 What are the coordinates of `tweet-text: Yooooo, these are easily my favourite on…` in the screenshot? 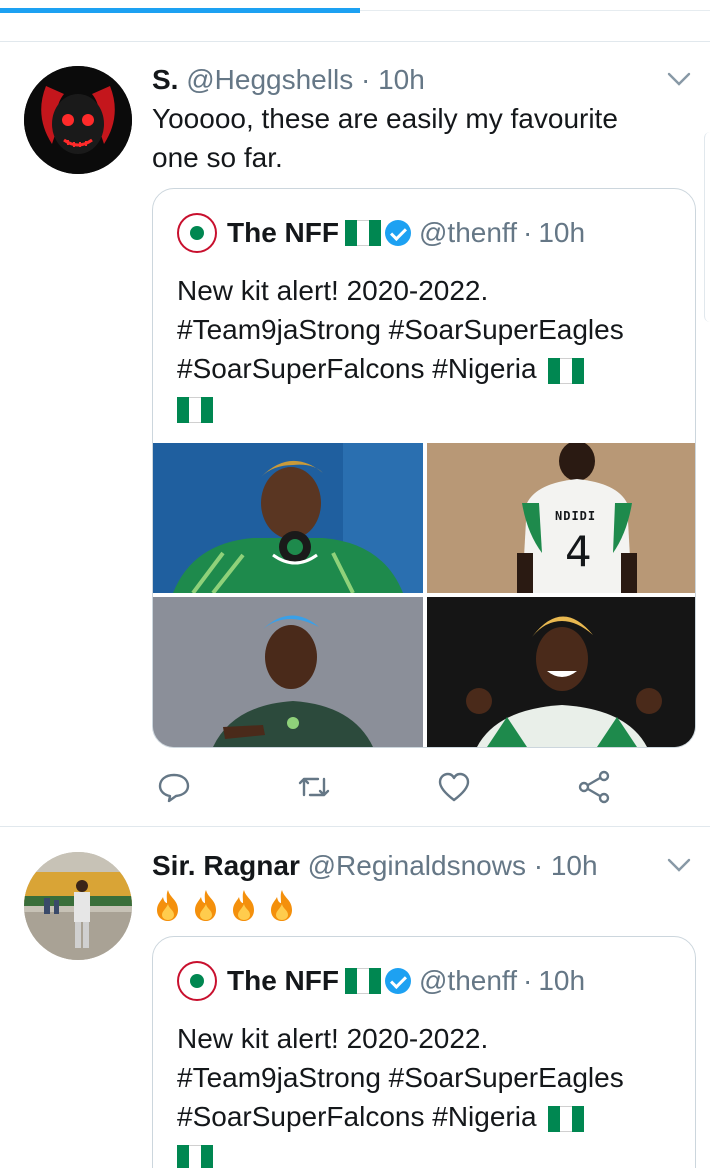 It's located at (385, 138).